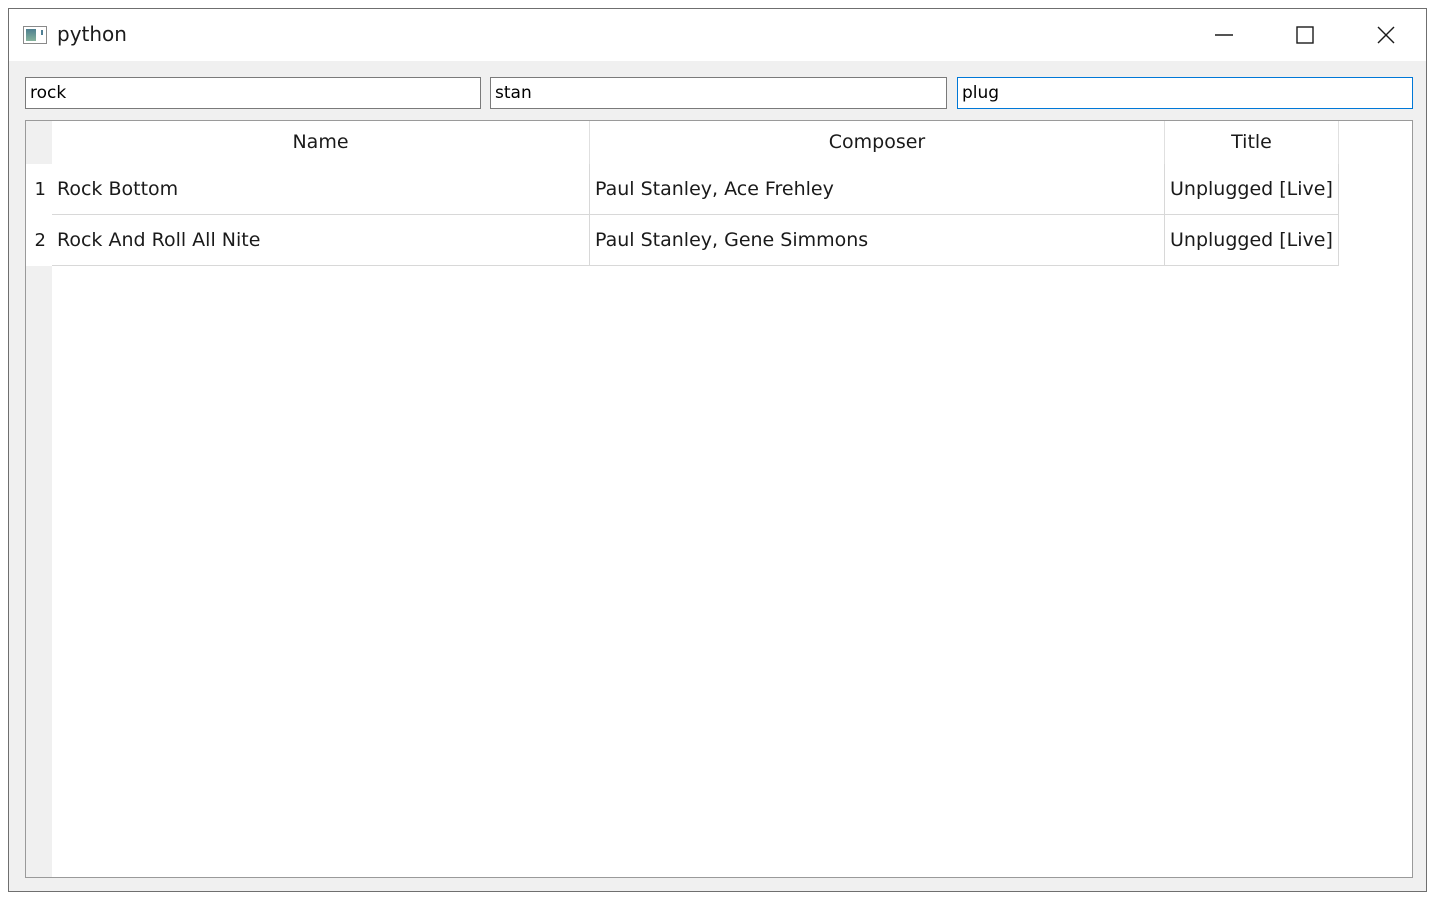  What do you see at coordinates (321, 142) in the screenshot?
I see `column-header-name: Name` at bounding box center [321, 142].